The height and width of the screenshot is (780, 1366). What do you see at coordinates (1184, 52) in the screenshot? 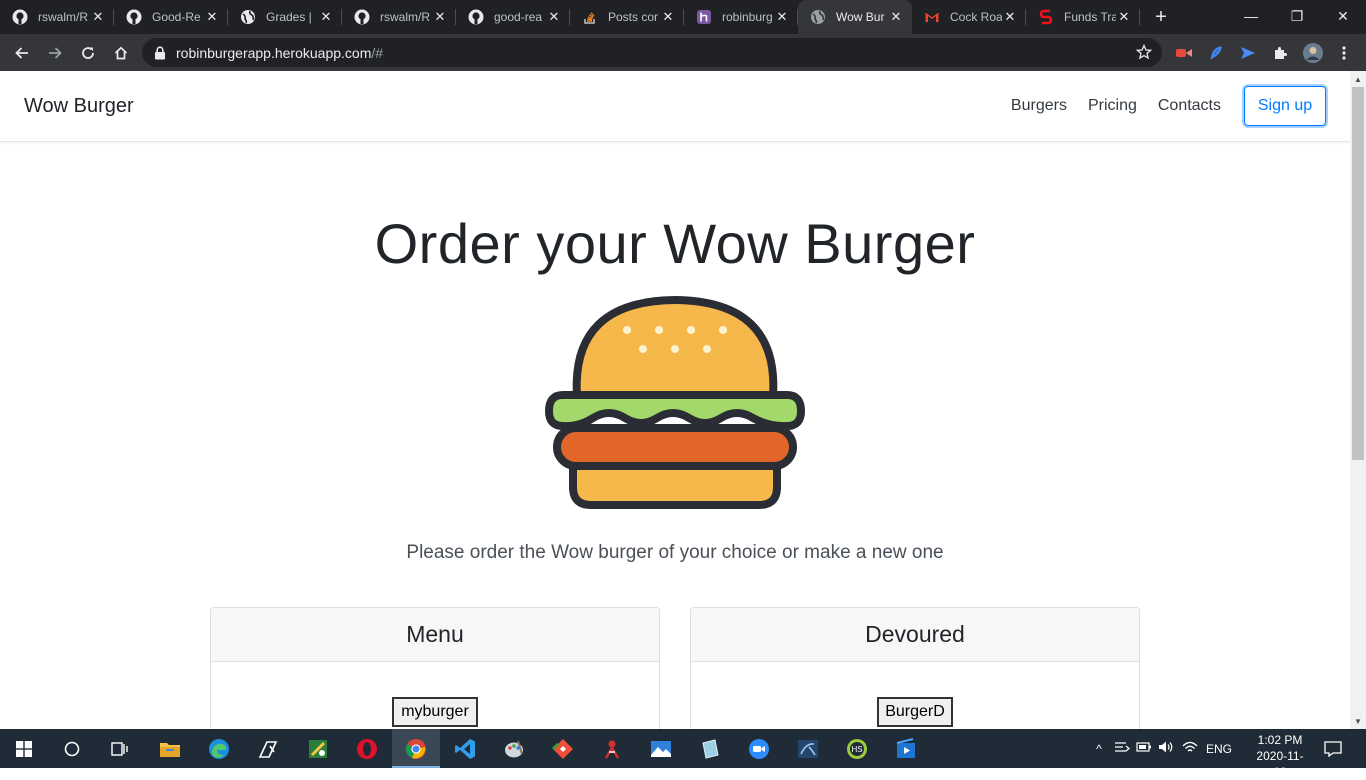
I see `extension-icon-red` at bounding box center [1184, 52].